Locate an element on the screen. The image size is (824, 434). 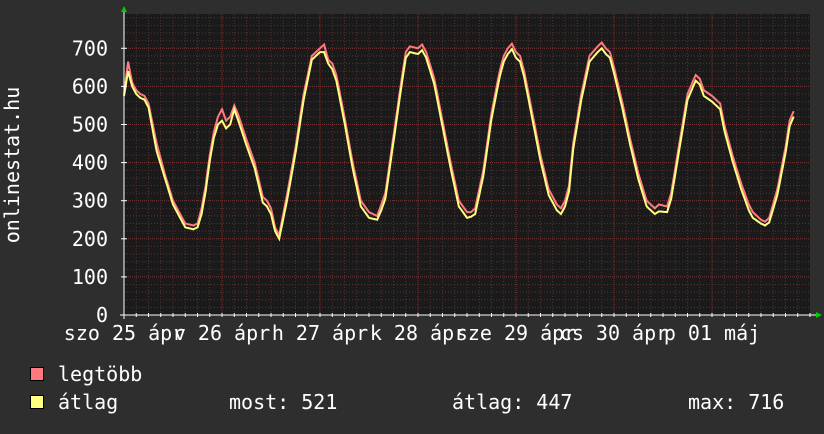
x-tick-label: v 26 ápr is located at coordinates (222, 333).